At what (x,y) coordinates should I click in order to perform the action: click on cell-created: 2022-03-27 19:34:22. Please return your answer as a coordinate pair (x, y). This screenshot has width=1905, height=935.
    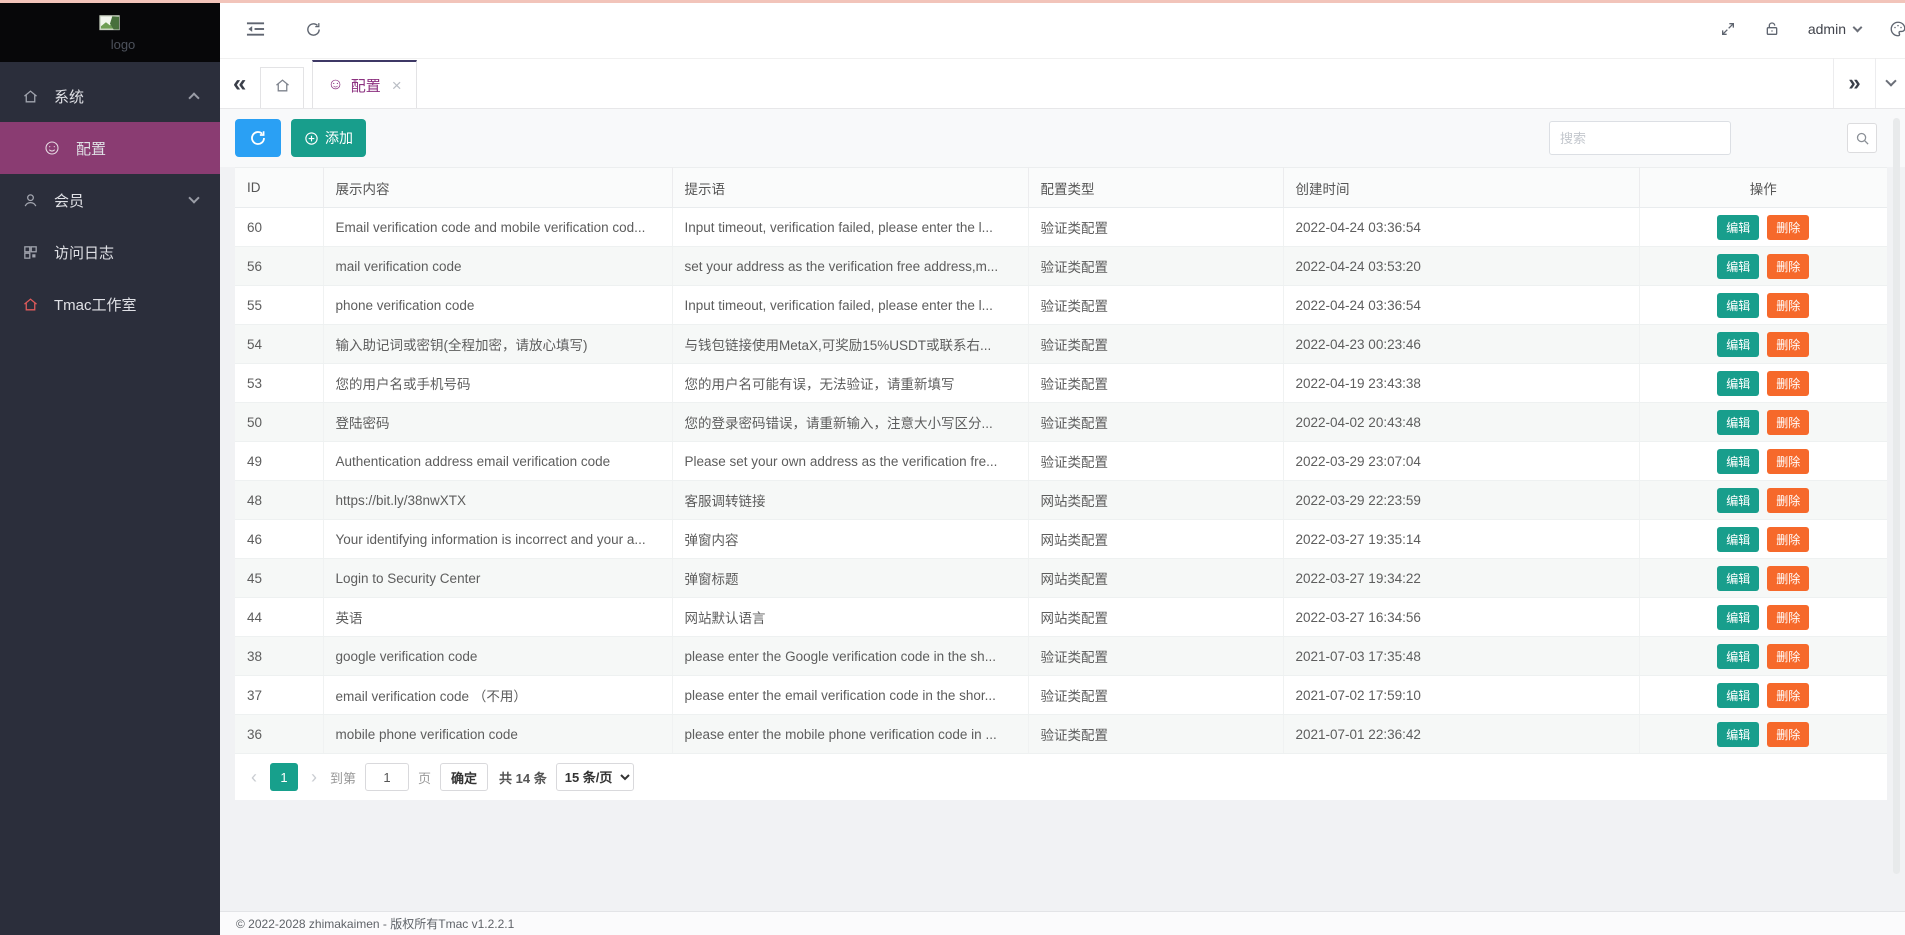
    Looking at the image, I should click on (1461, 578).